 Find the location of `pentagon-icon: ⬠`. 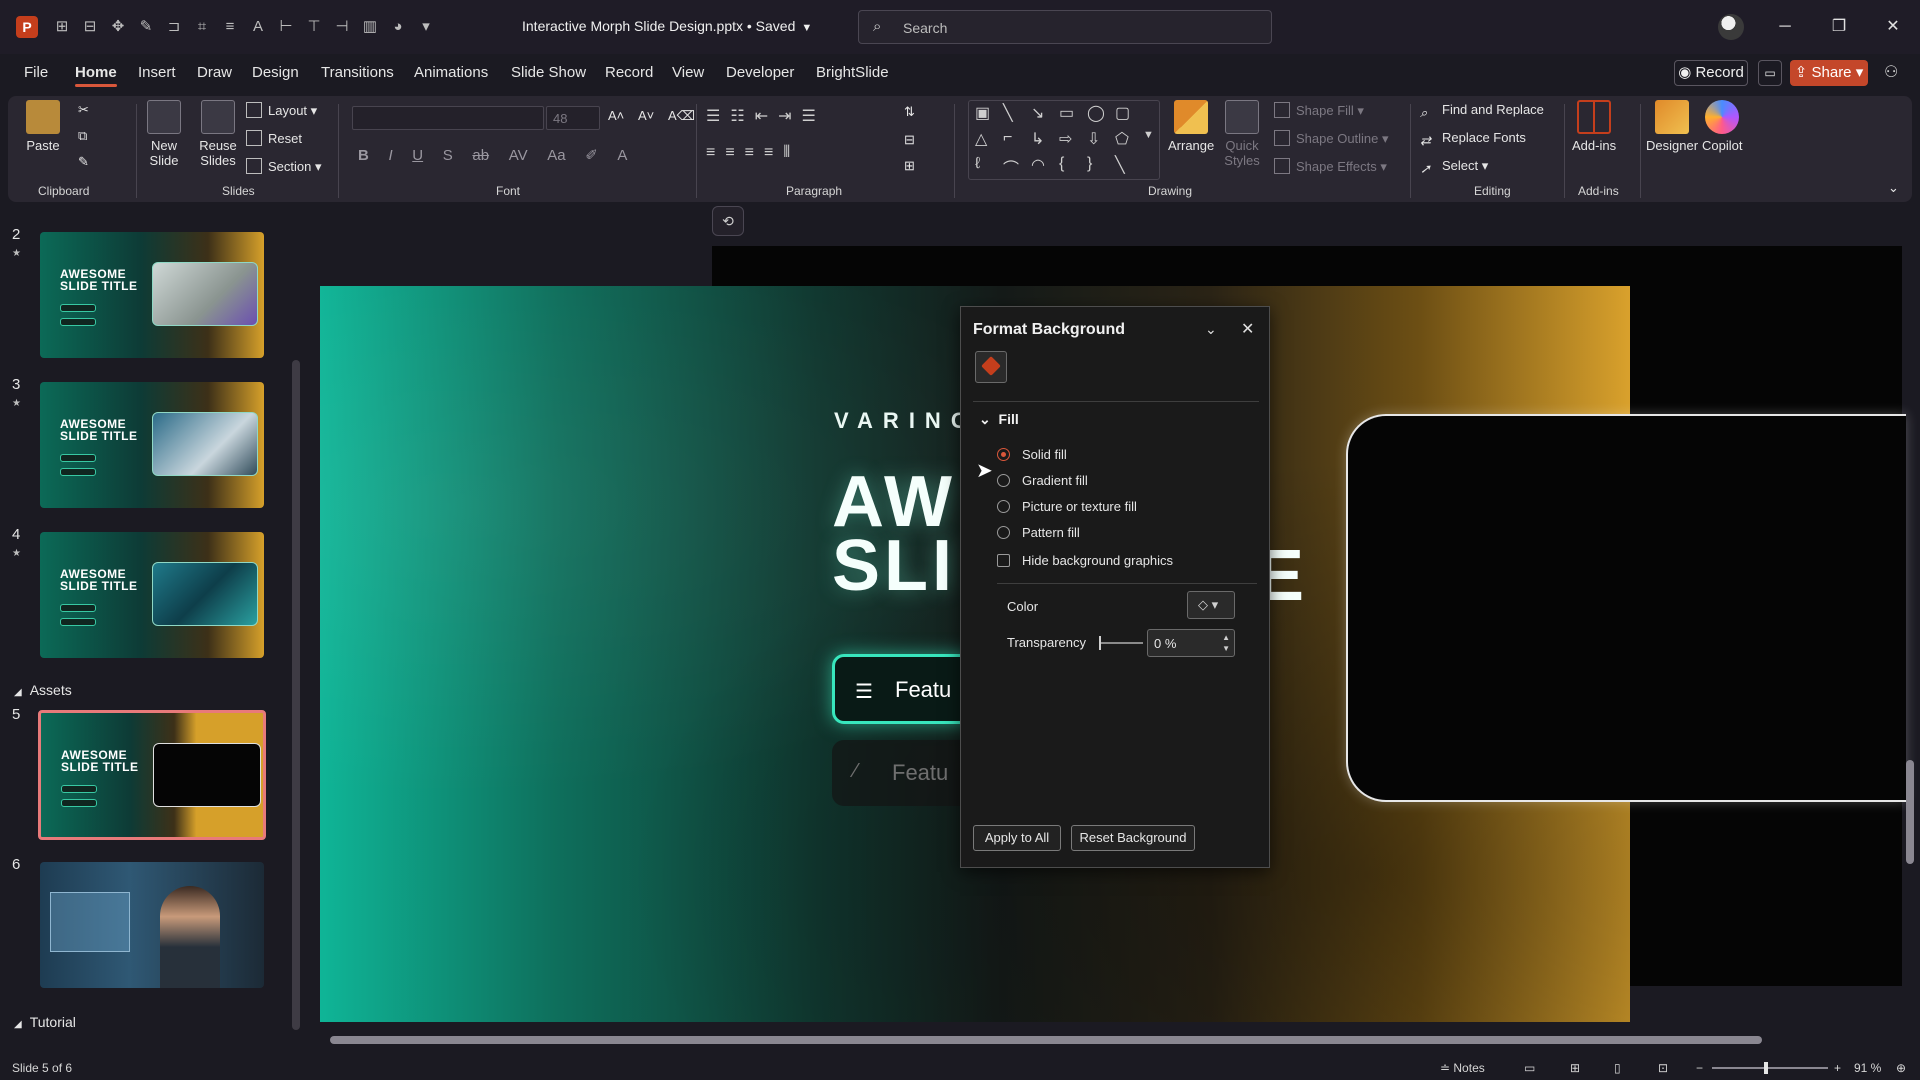

pentagon-icon: ⬠ is located at coordinates (1122, 139).